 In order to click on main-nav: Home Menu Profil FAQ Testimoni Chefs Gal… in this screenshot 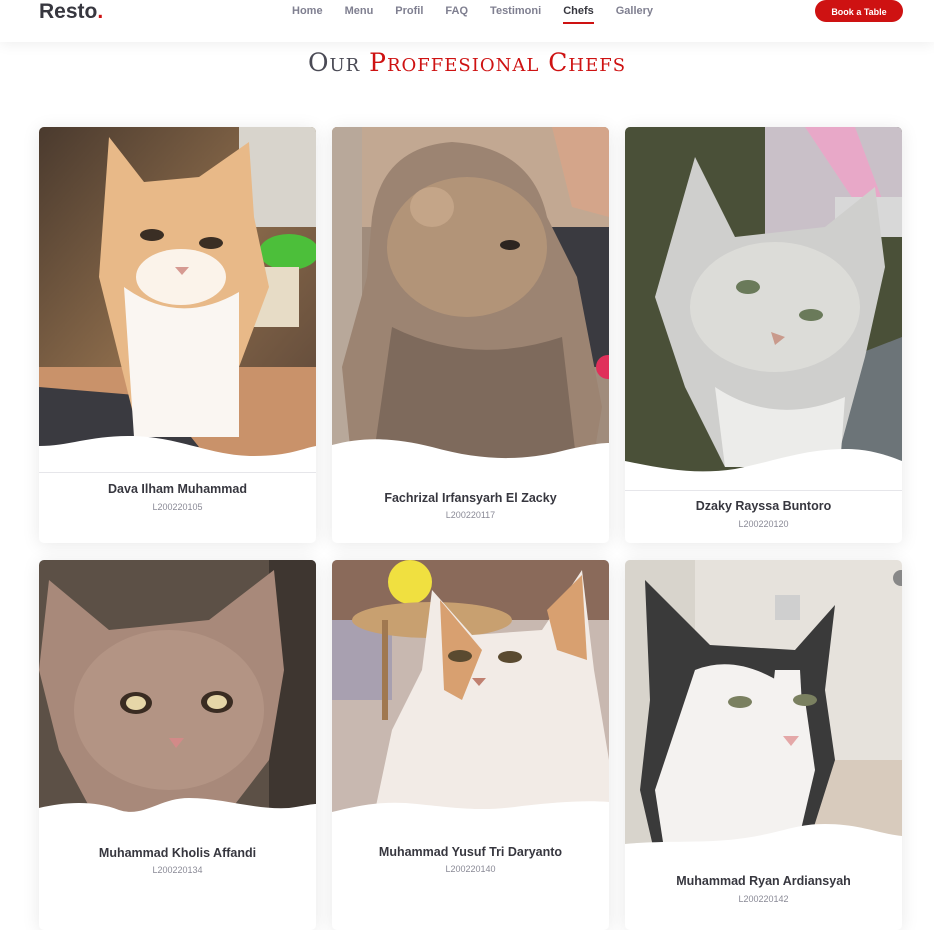, I will do `click(483, 14)`.